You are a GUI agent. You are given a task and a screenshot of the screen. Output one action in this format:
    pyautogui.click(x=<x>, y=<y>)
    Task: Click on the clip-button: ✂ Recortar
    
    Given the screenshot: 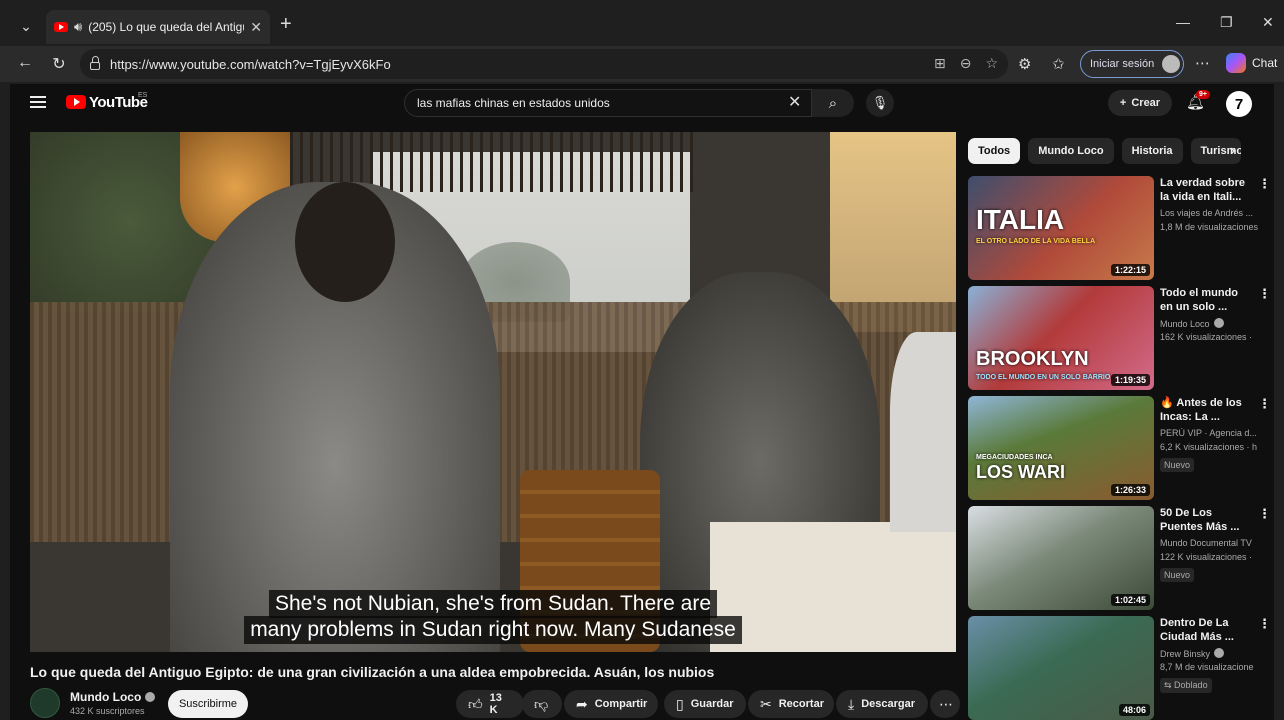 What is the action you would take?
    pyautogui.click(x=791, y=704)
    